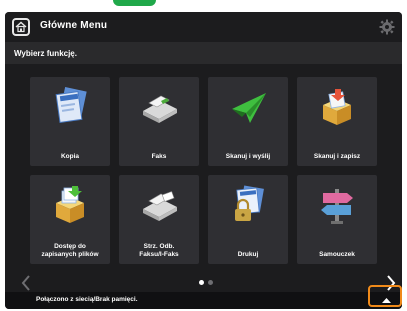  I want to click on tile-label: Samouczek, so click(337, 254).